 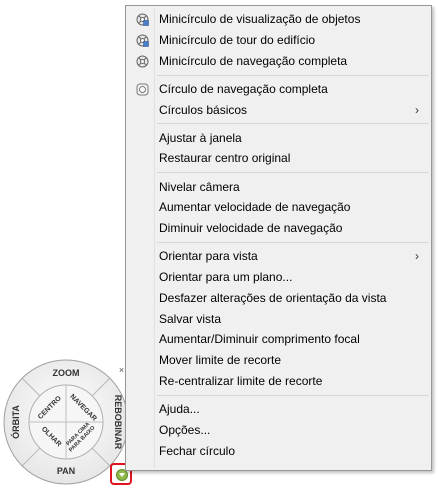 What do you see at coordinates (278, 451) in the screenshot?
I see `menu-item: Fechar círculo` at bounding box center [278, 451].